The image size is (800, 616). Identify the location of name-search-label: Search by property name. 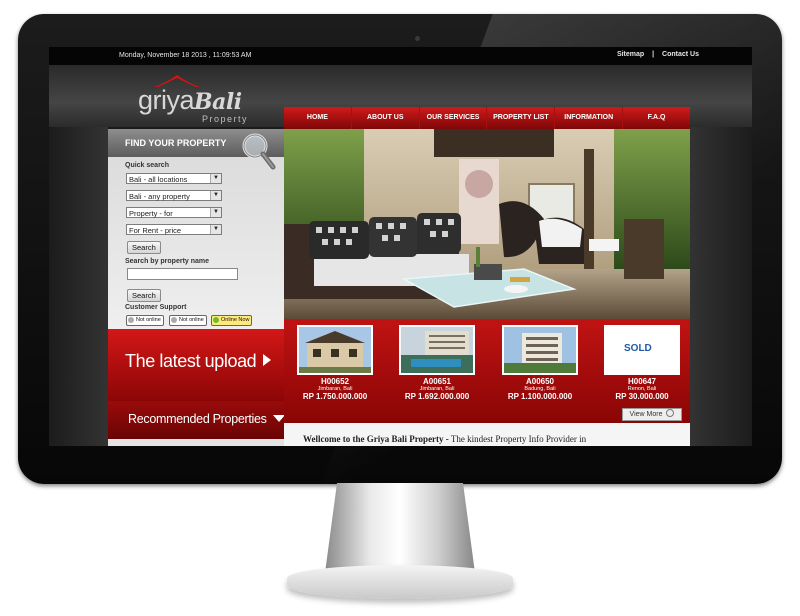
(167, 261).